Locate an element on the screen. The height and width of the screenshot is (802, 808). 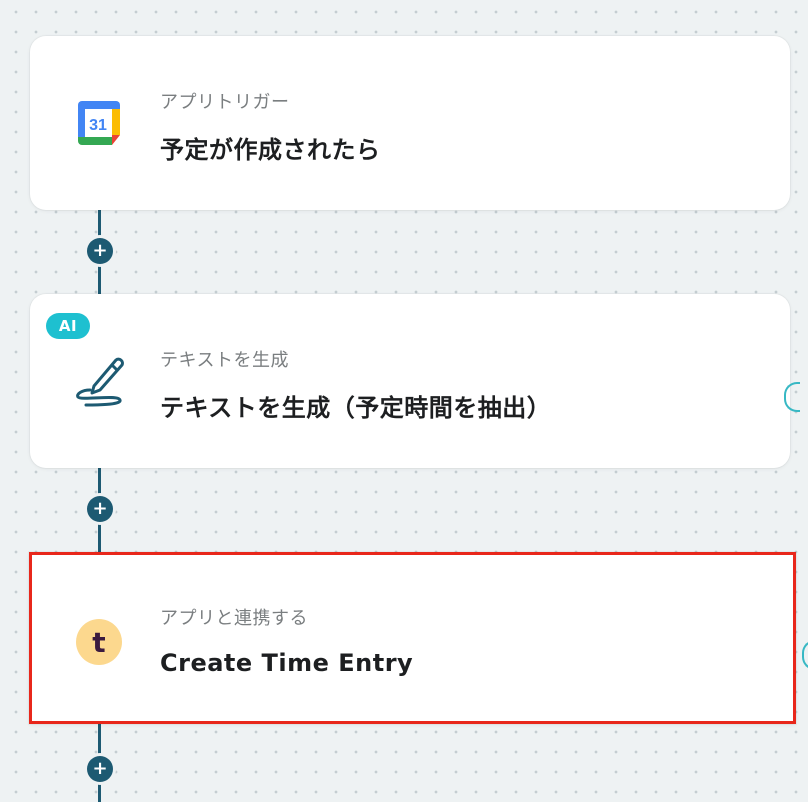
step-subtitle: アプリと連携する is located at coordinates (234, 618).